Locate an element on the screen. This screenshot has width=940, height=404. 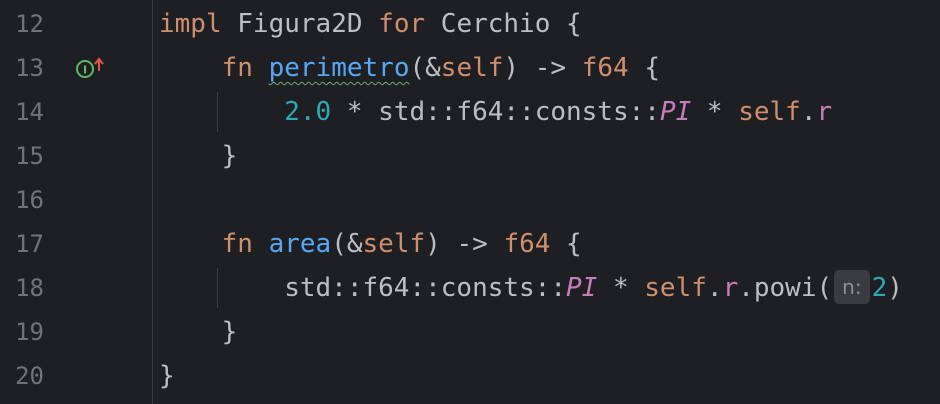
code-token: * std::f64::consts:: is located at coordinates (495, 112).